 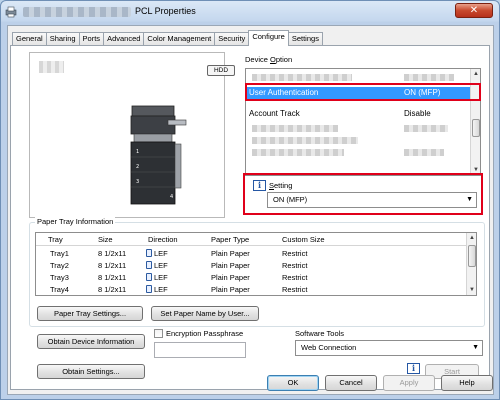 I want to click on tab-advanced: Advanced, so click(x=124, y=39).